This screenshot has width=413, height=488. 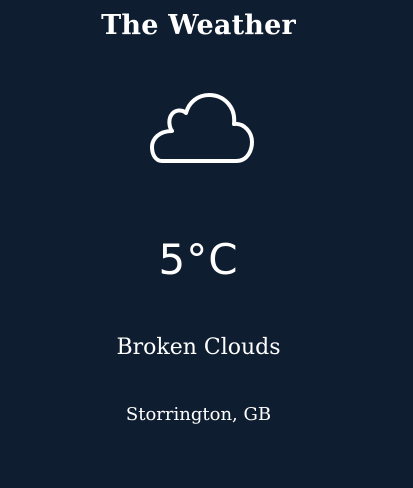 What do you see at coordinates (198, 414) in the screenshot?
I see `location-label: Storrington, GB` at bounding box center [198, 414].